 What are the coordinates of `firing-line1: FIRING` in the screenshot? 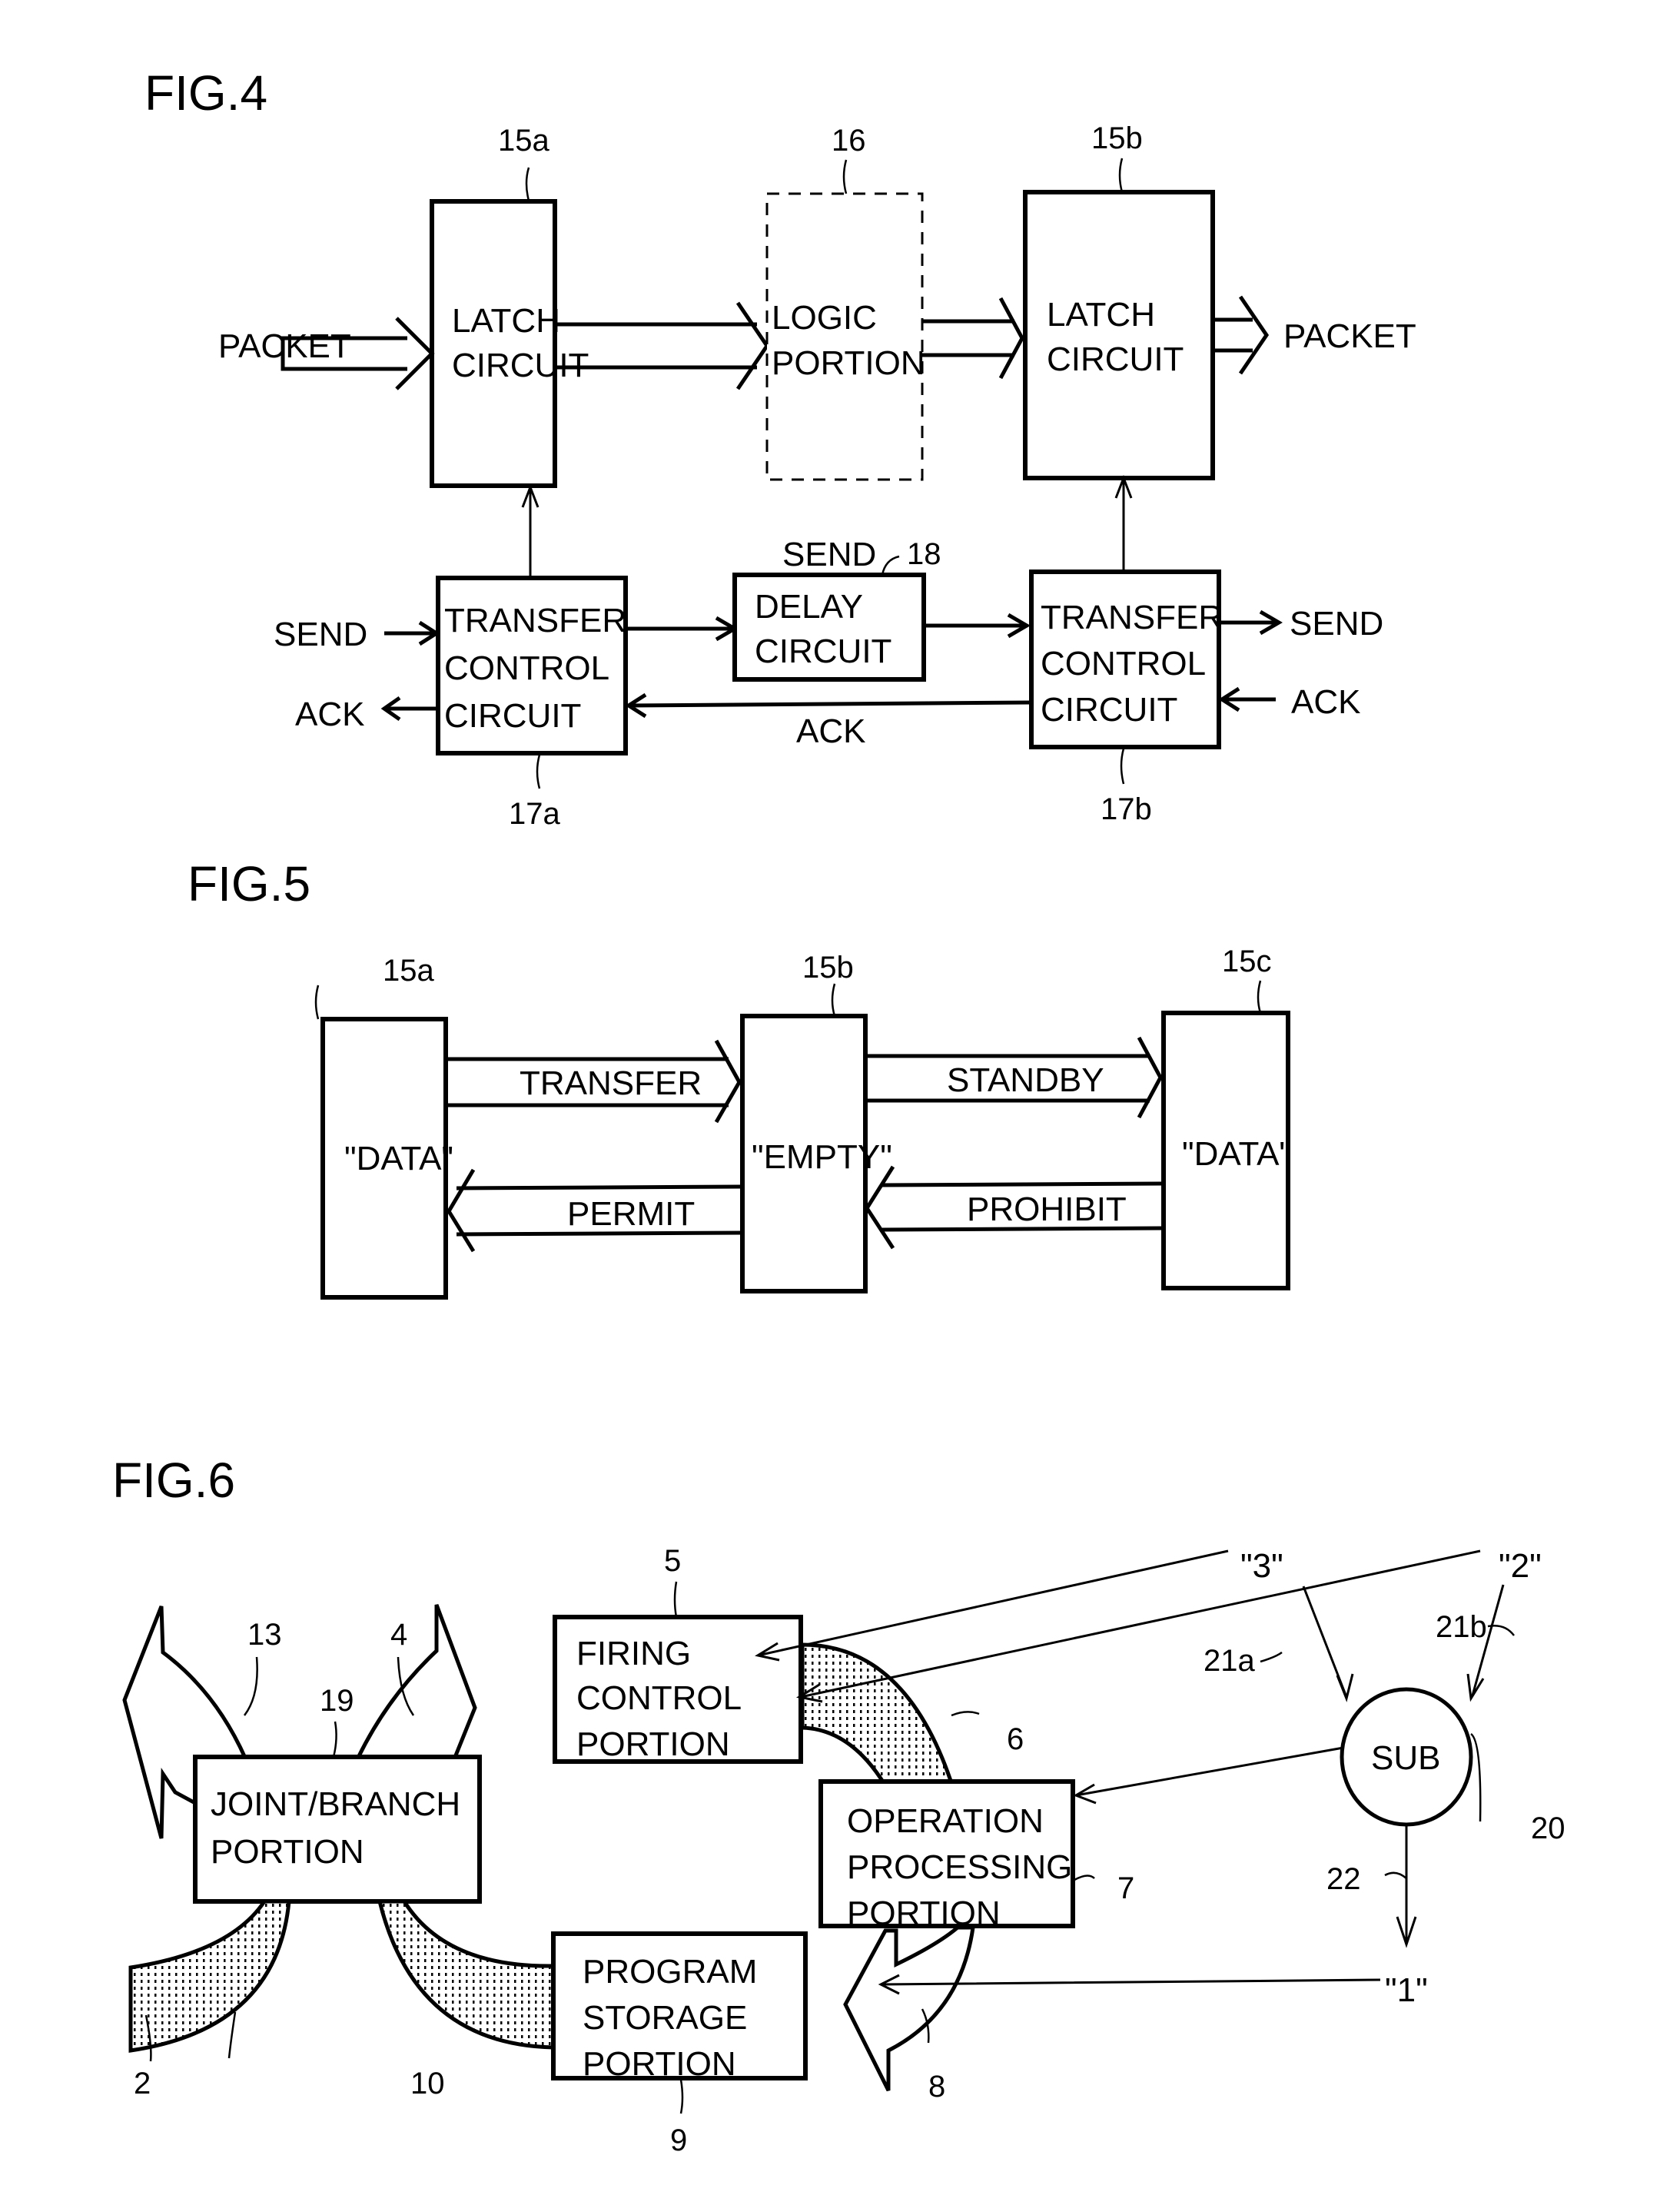 It's located at (633, 1654).